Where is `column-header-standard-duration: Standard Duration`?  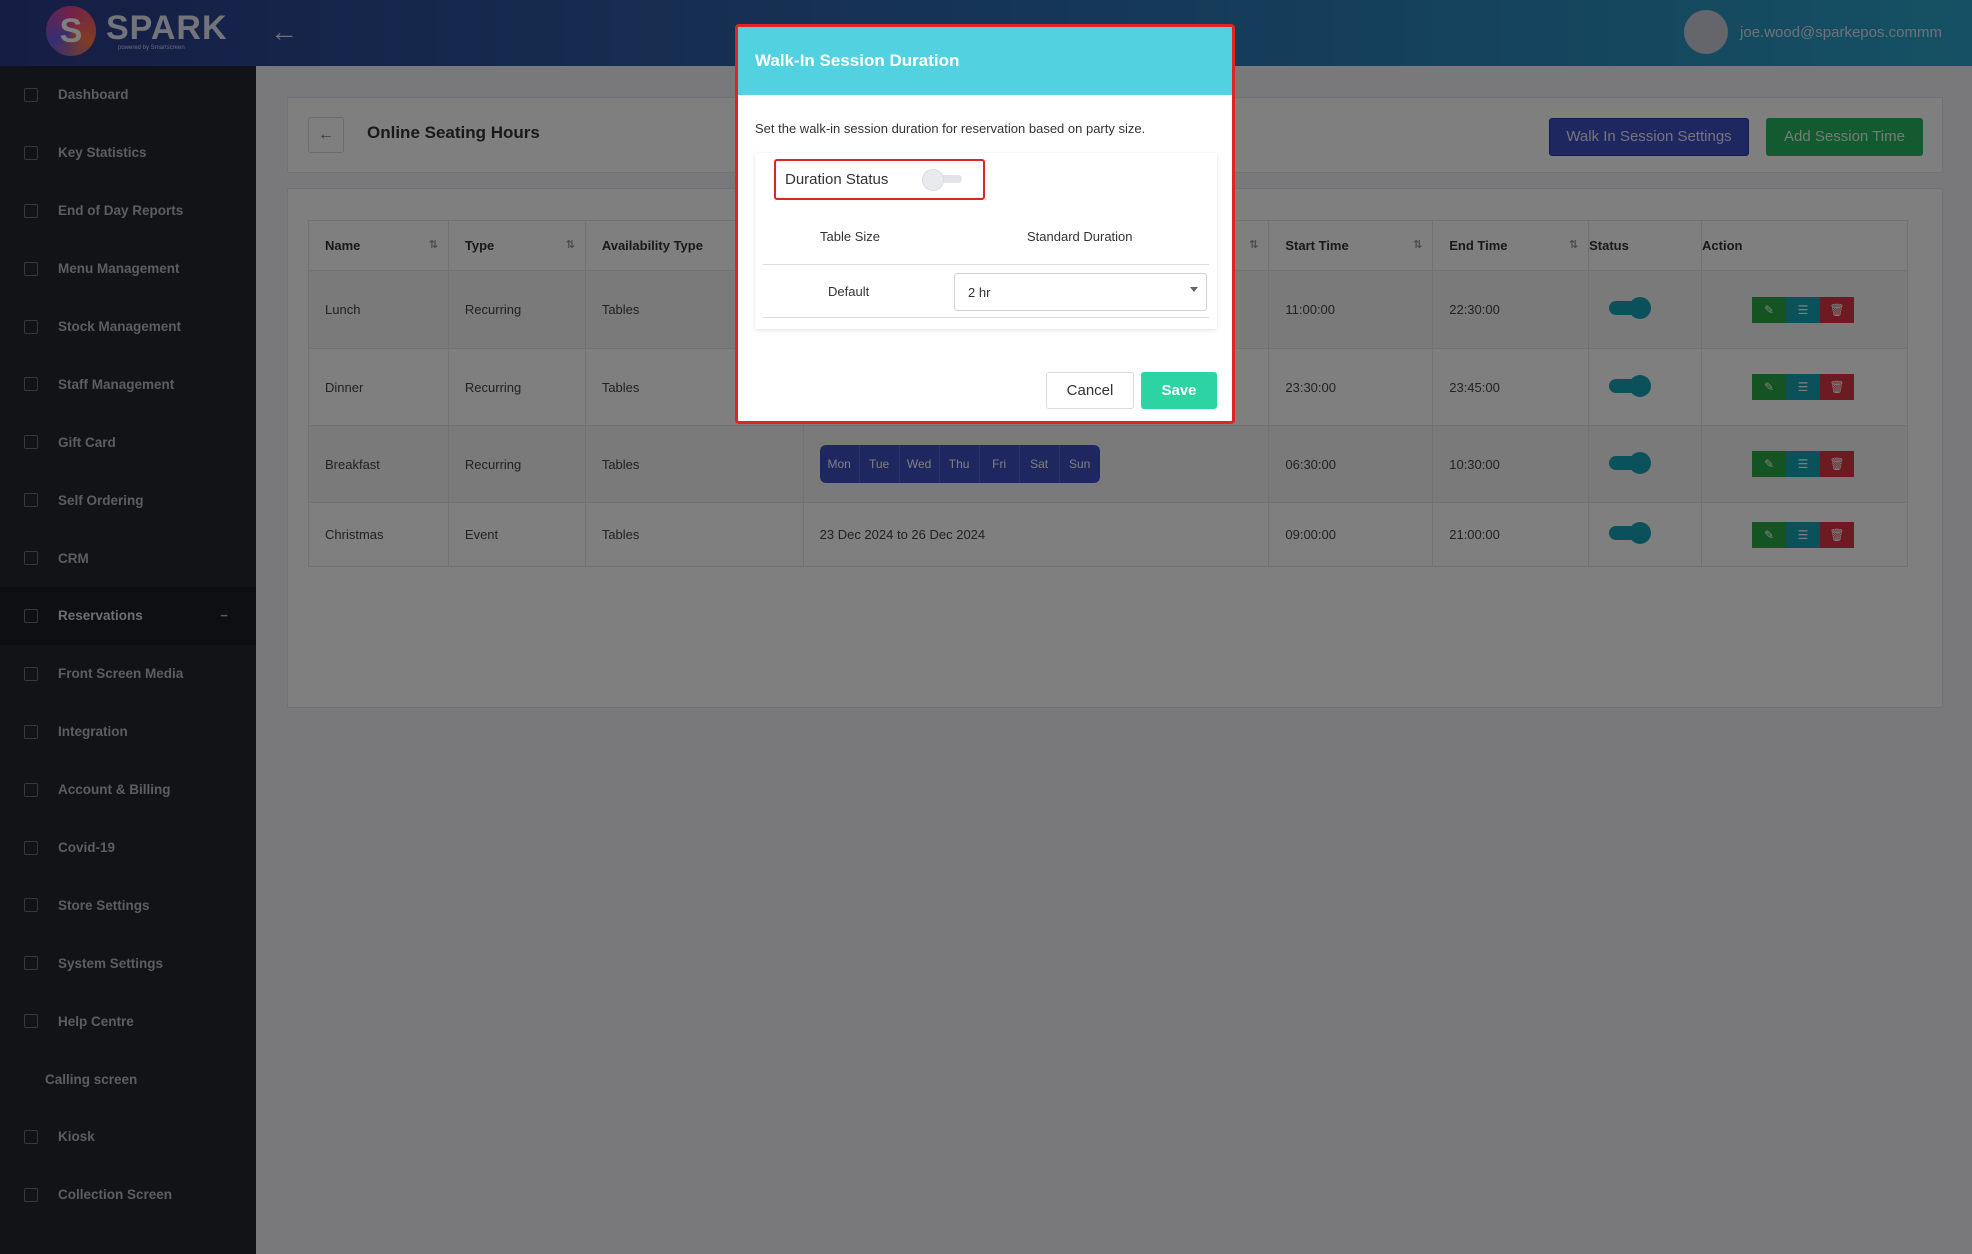 column-header-standard-duration: Standard Duration is located at coordinates (1080, 236).